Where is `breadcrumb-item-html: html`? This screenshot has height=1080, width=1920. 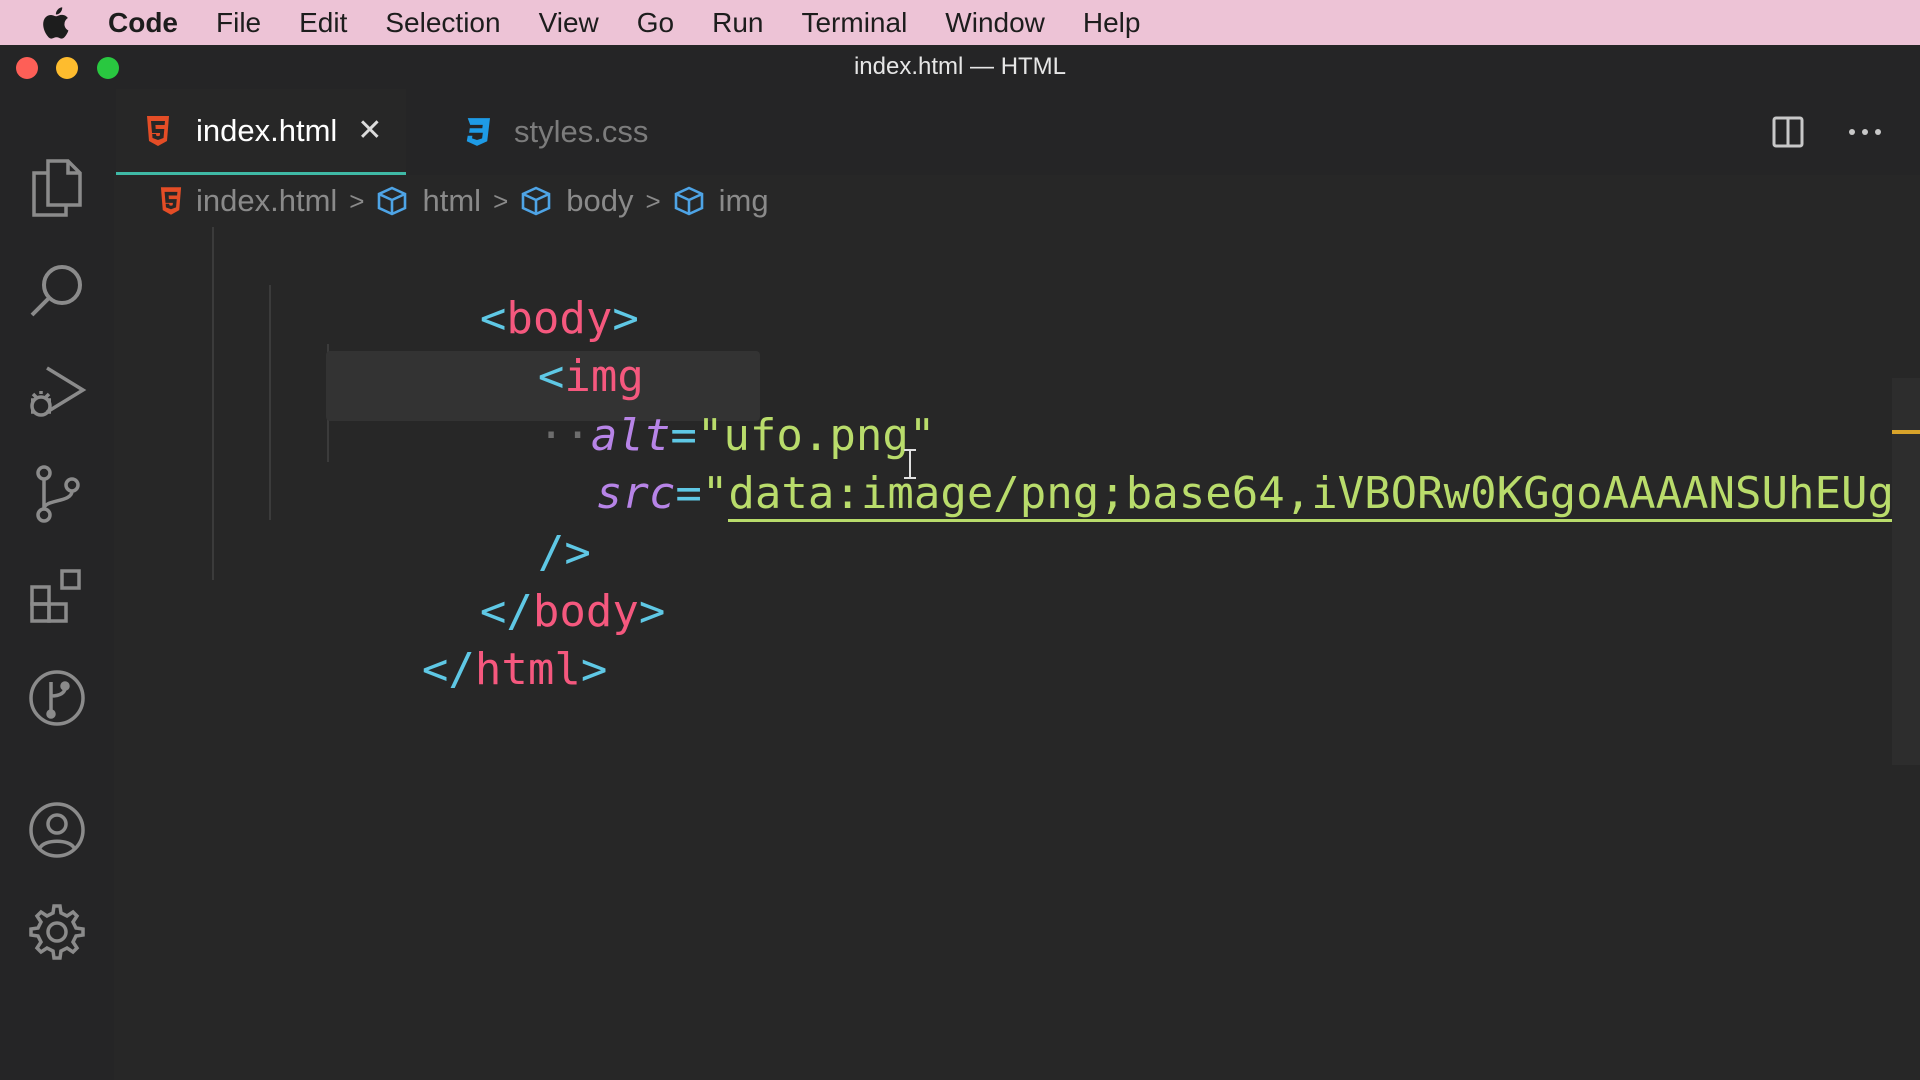
breadcrumb-item-html: html is located at coordinates (428, 201).